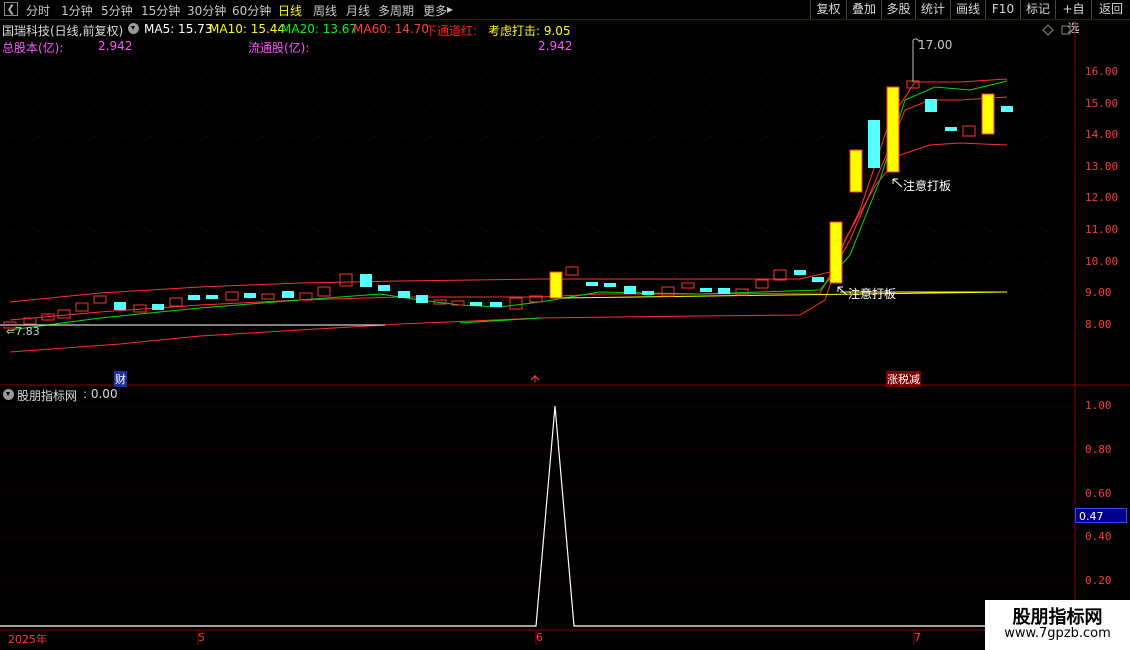 The image size is (1130, 650). Describe the element at coordinates (120, 379) in the screenshot. I see `finance-tag: 财` at that location.